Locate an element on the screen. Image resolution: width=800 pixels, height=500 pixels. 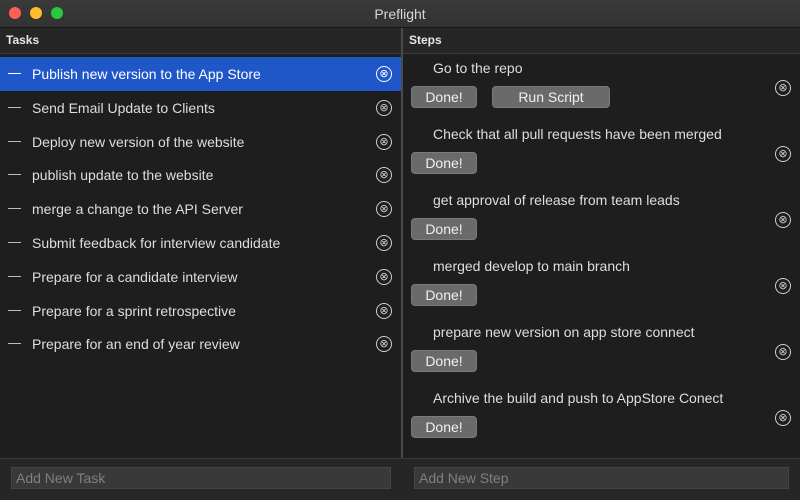
task-row: publish update to the website ⊗ is located at coordinates (200, 175).